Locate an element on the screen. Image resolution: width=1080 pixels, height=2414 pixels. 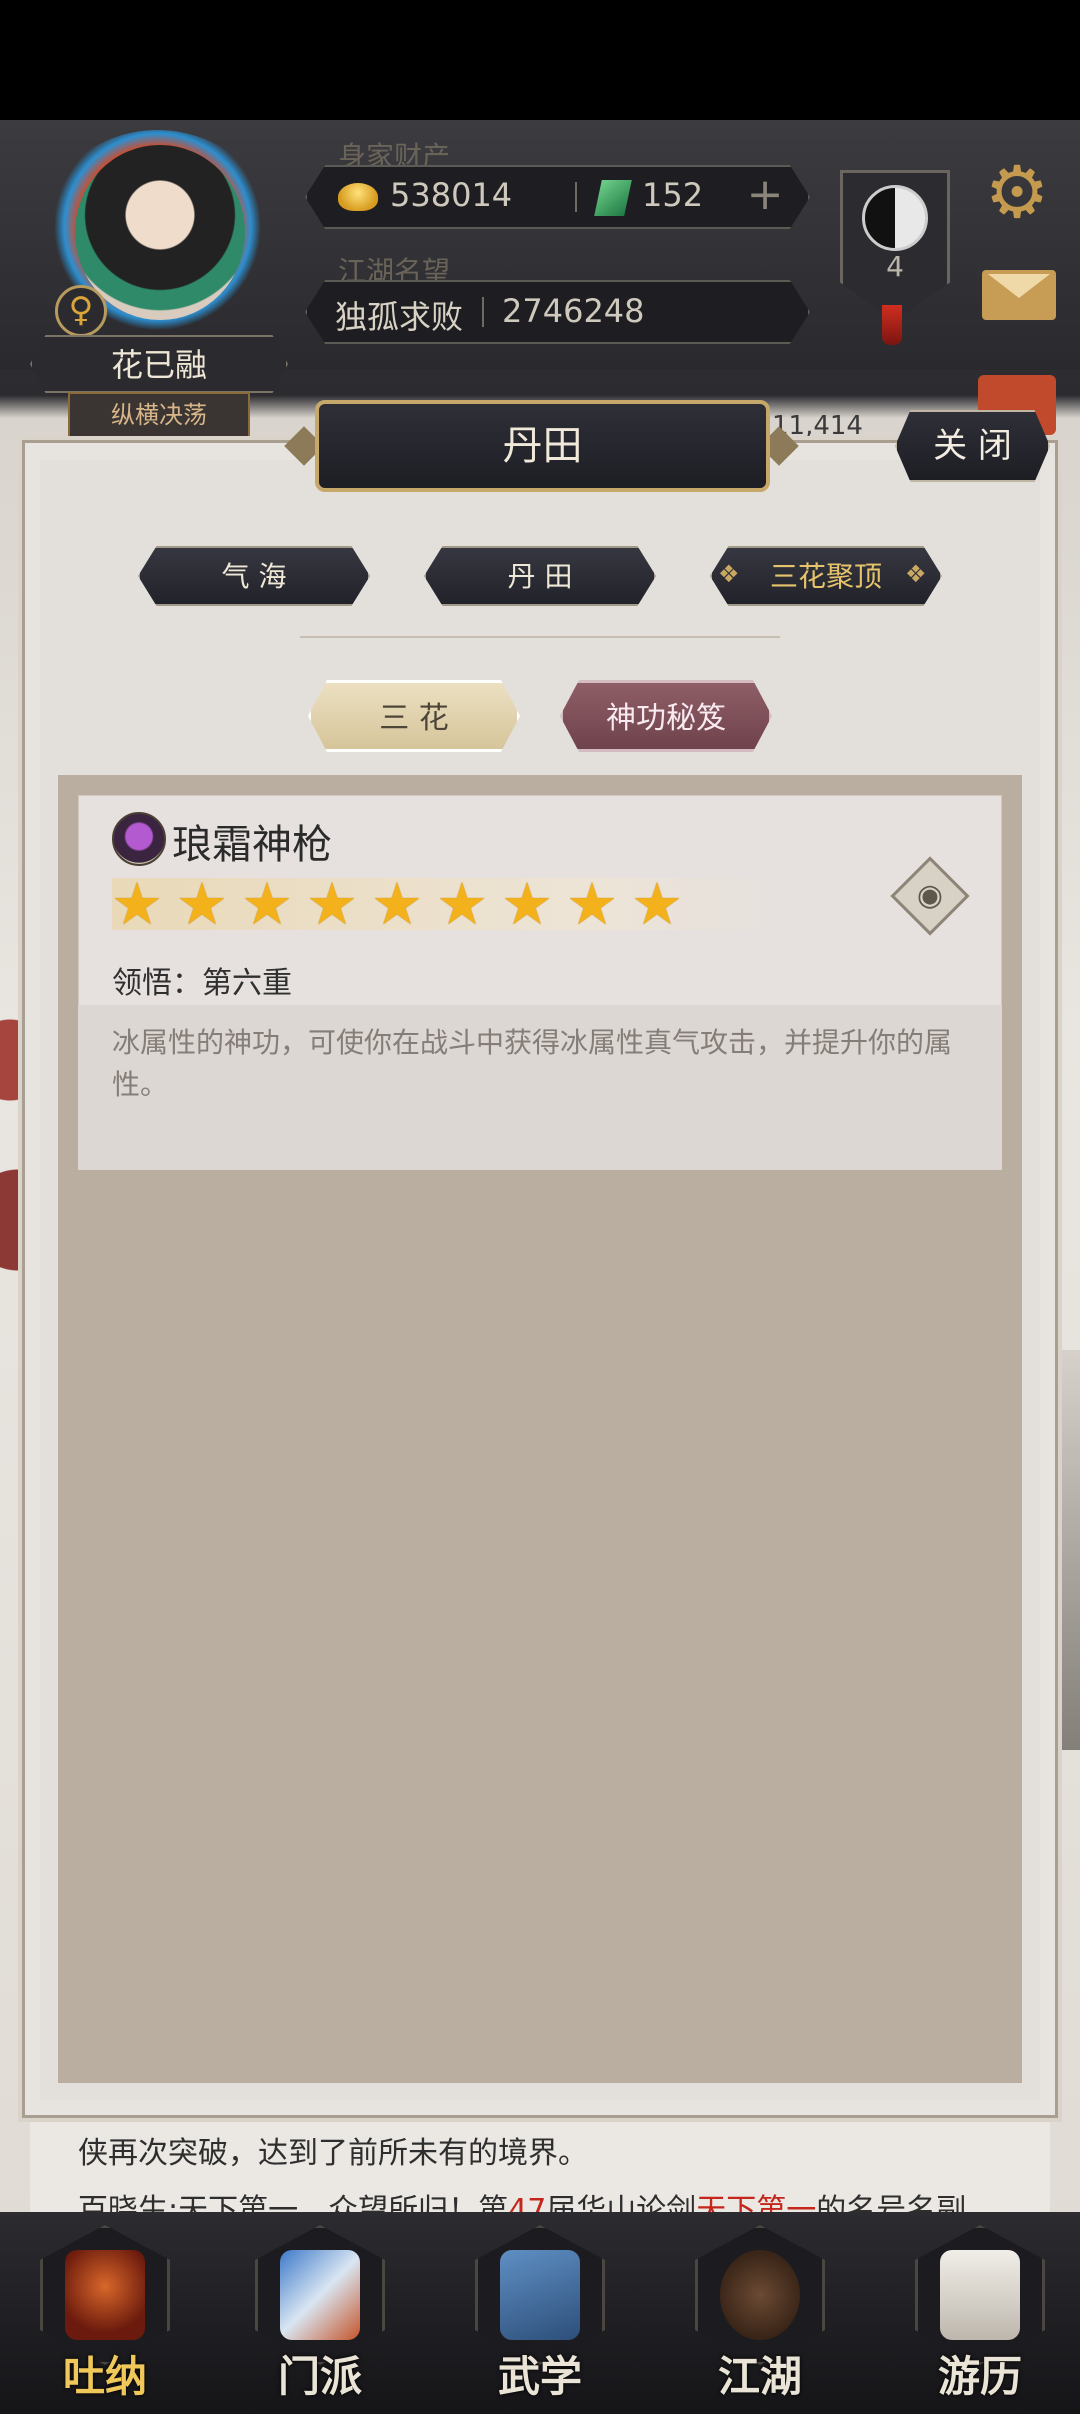
taiji-level: 4 is located at coordinates (895, 266).